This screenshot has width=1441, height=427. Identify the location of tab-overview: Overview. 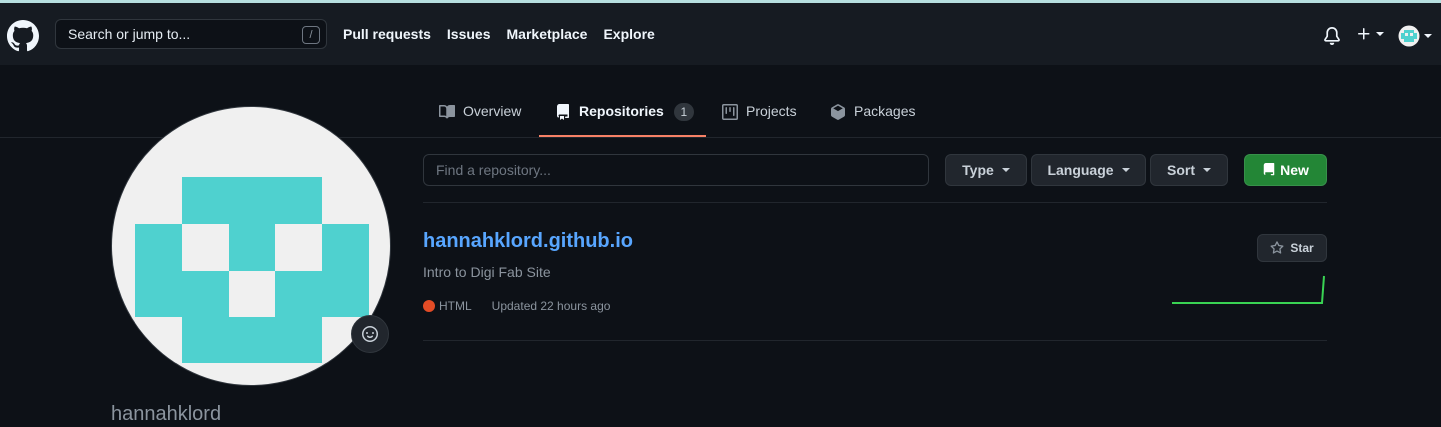
(480, 112).